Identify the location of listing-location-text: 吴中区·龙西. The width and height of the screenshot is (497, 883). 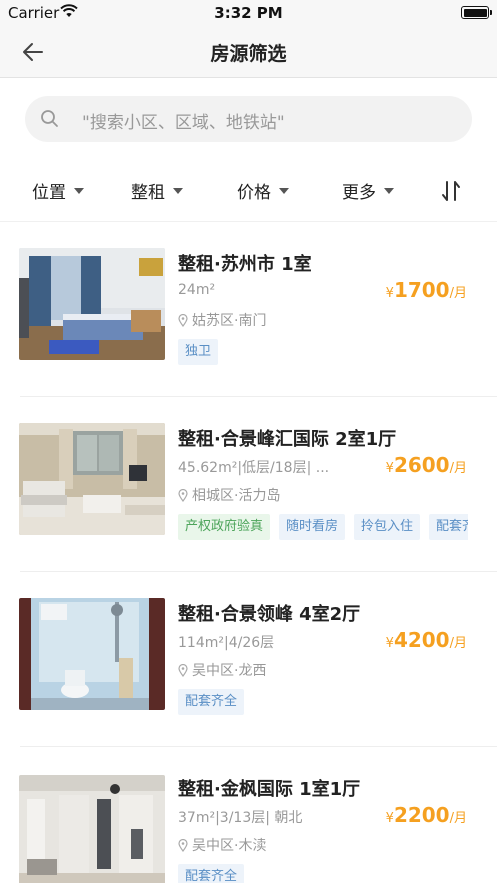
(229, 671).